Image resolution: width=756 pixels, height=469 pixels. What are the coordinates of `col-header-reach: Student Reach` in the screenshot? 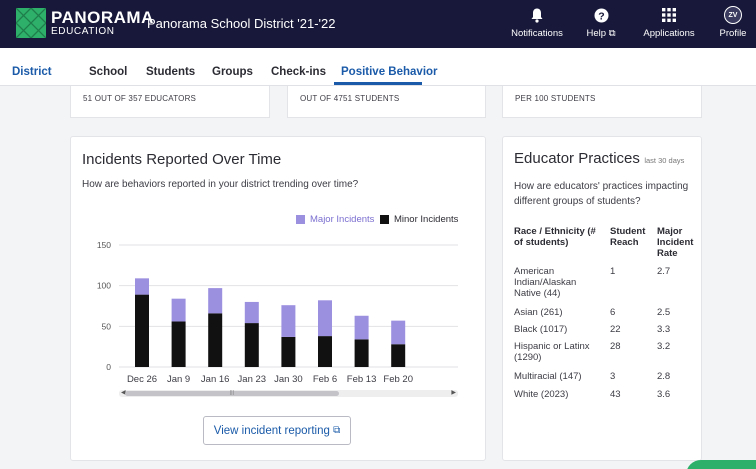 It's located at (628, 237).